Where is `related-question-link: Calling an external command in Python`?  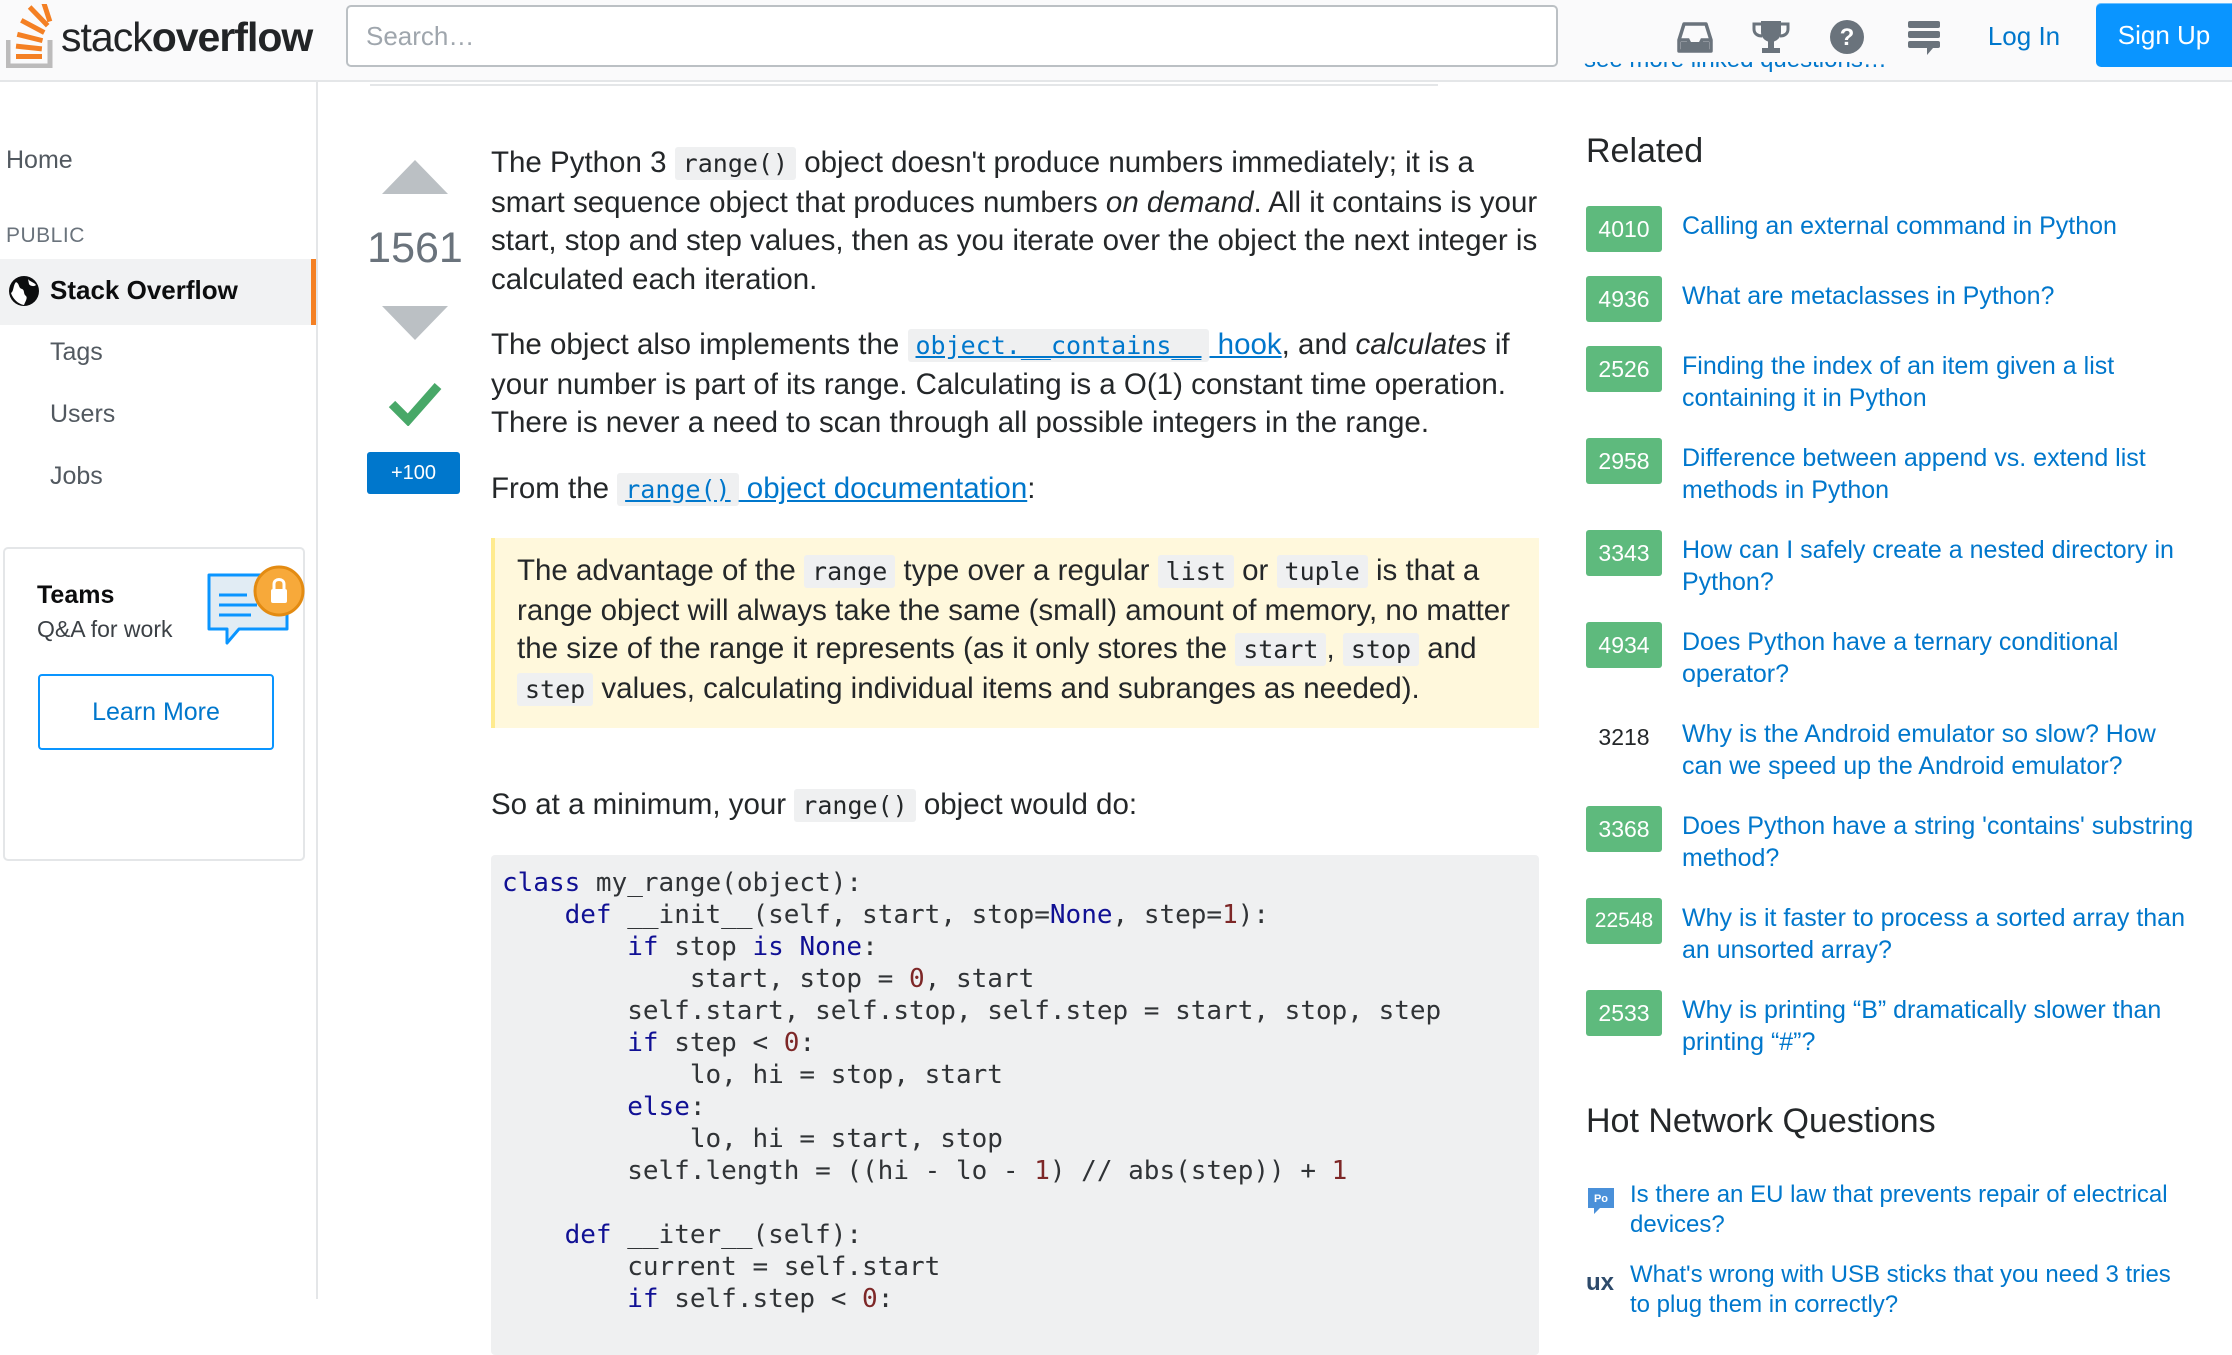 related-question-link: Calling an external command in Python is located at coordinates (1942, 226).